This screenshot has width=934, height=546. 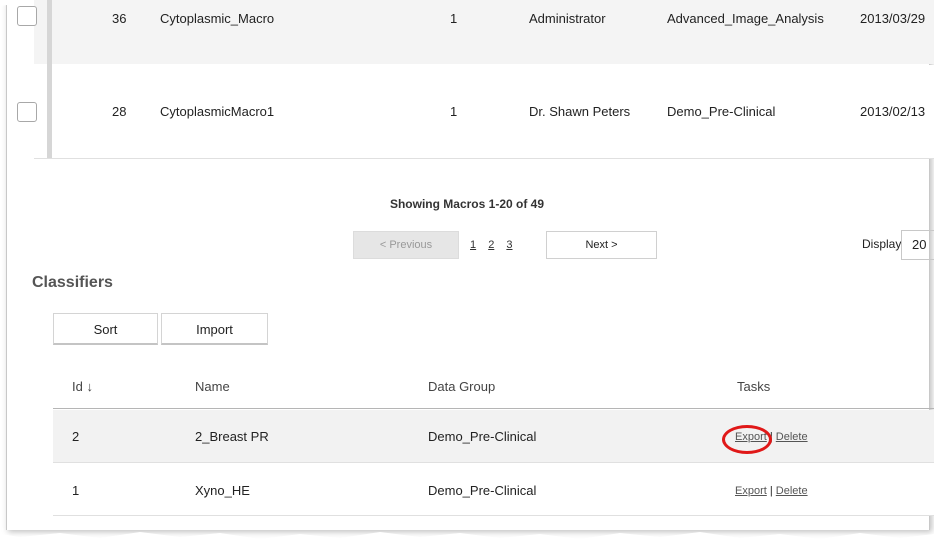 I want to click on macro-id: 36, so click(x=119, y=18).